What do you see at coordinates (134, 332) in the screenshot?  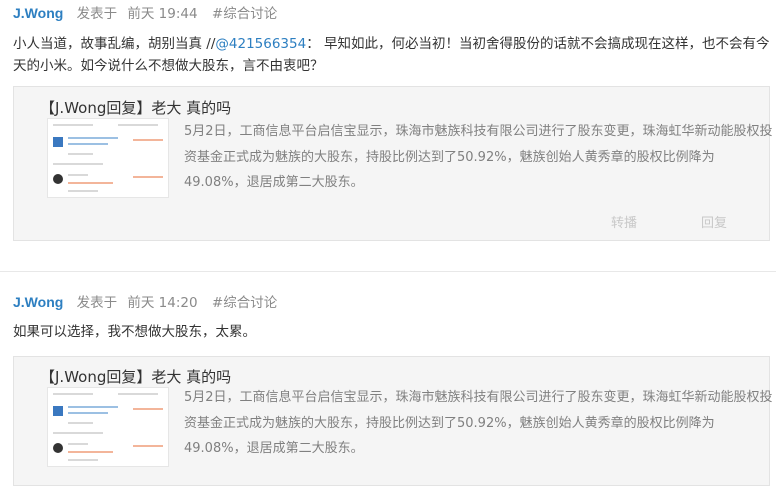 I see `post-content: 如果可以选择，我不想做大股东，太累。` at bounding box center [134, 332].